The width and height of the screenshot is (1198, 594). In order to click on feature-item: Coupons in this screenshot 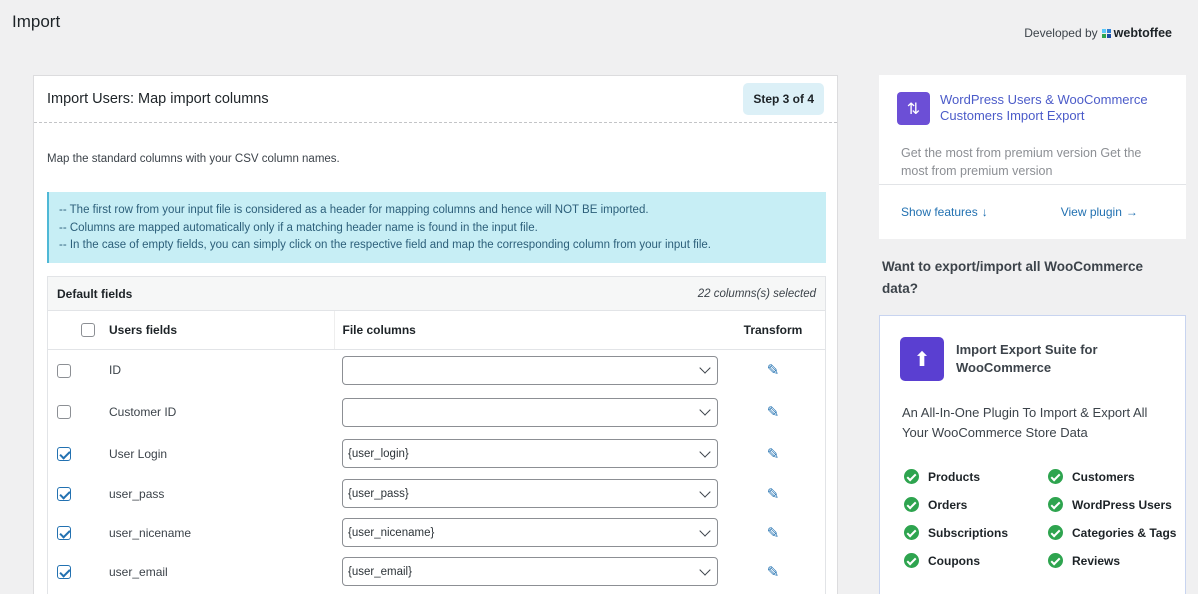, I will do `click(976, 560)`.